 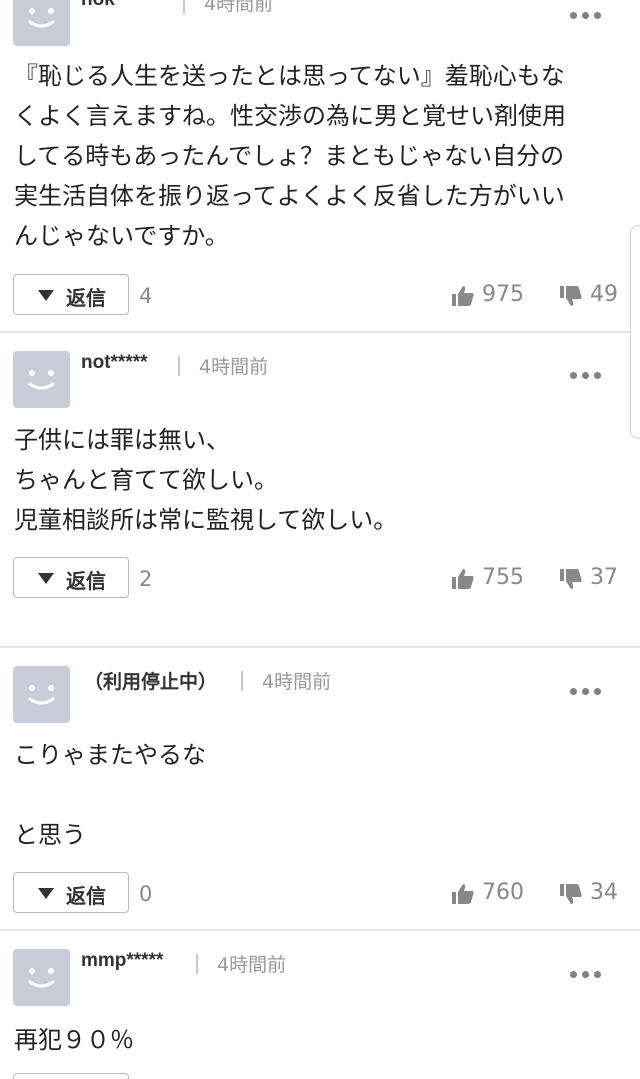 I want to click on dislike-count: 49, so click(x=604, y=294).